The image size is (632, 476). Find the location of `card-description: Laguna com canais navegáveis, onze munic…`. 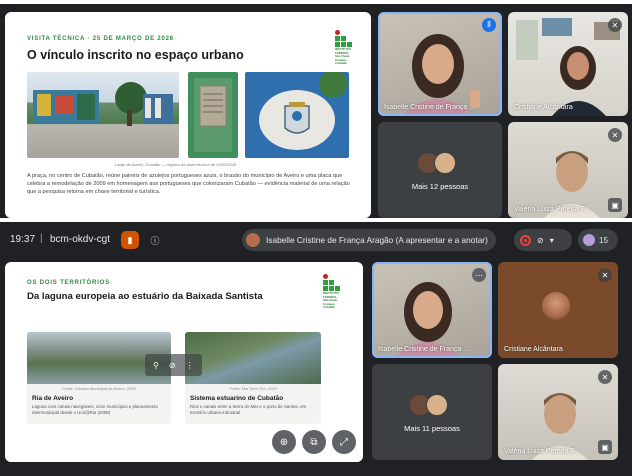

card-description: Laguna com canais navegáveis, onze munic… is located at coordinates (95, 409).